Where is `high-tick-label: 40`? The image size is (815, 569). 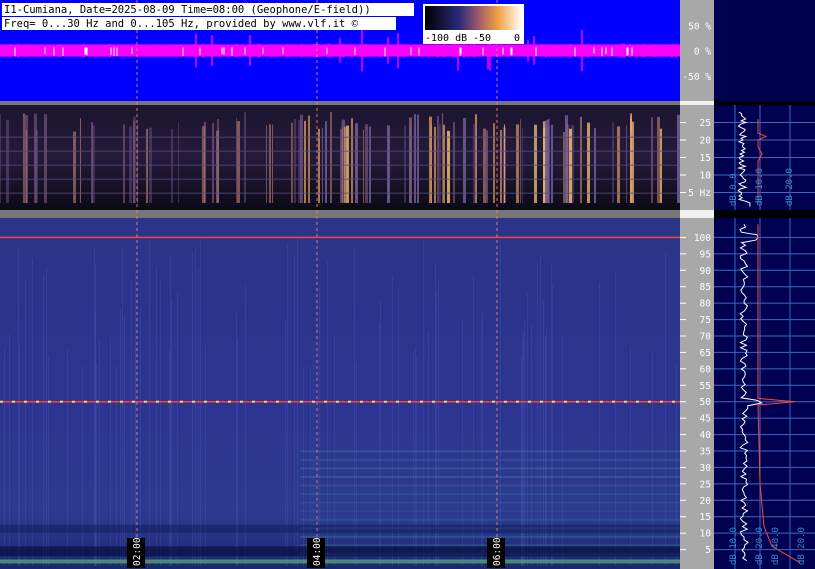
high-tick-label: 40 is located at coordinates (706, 435).